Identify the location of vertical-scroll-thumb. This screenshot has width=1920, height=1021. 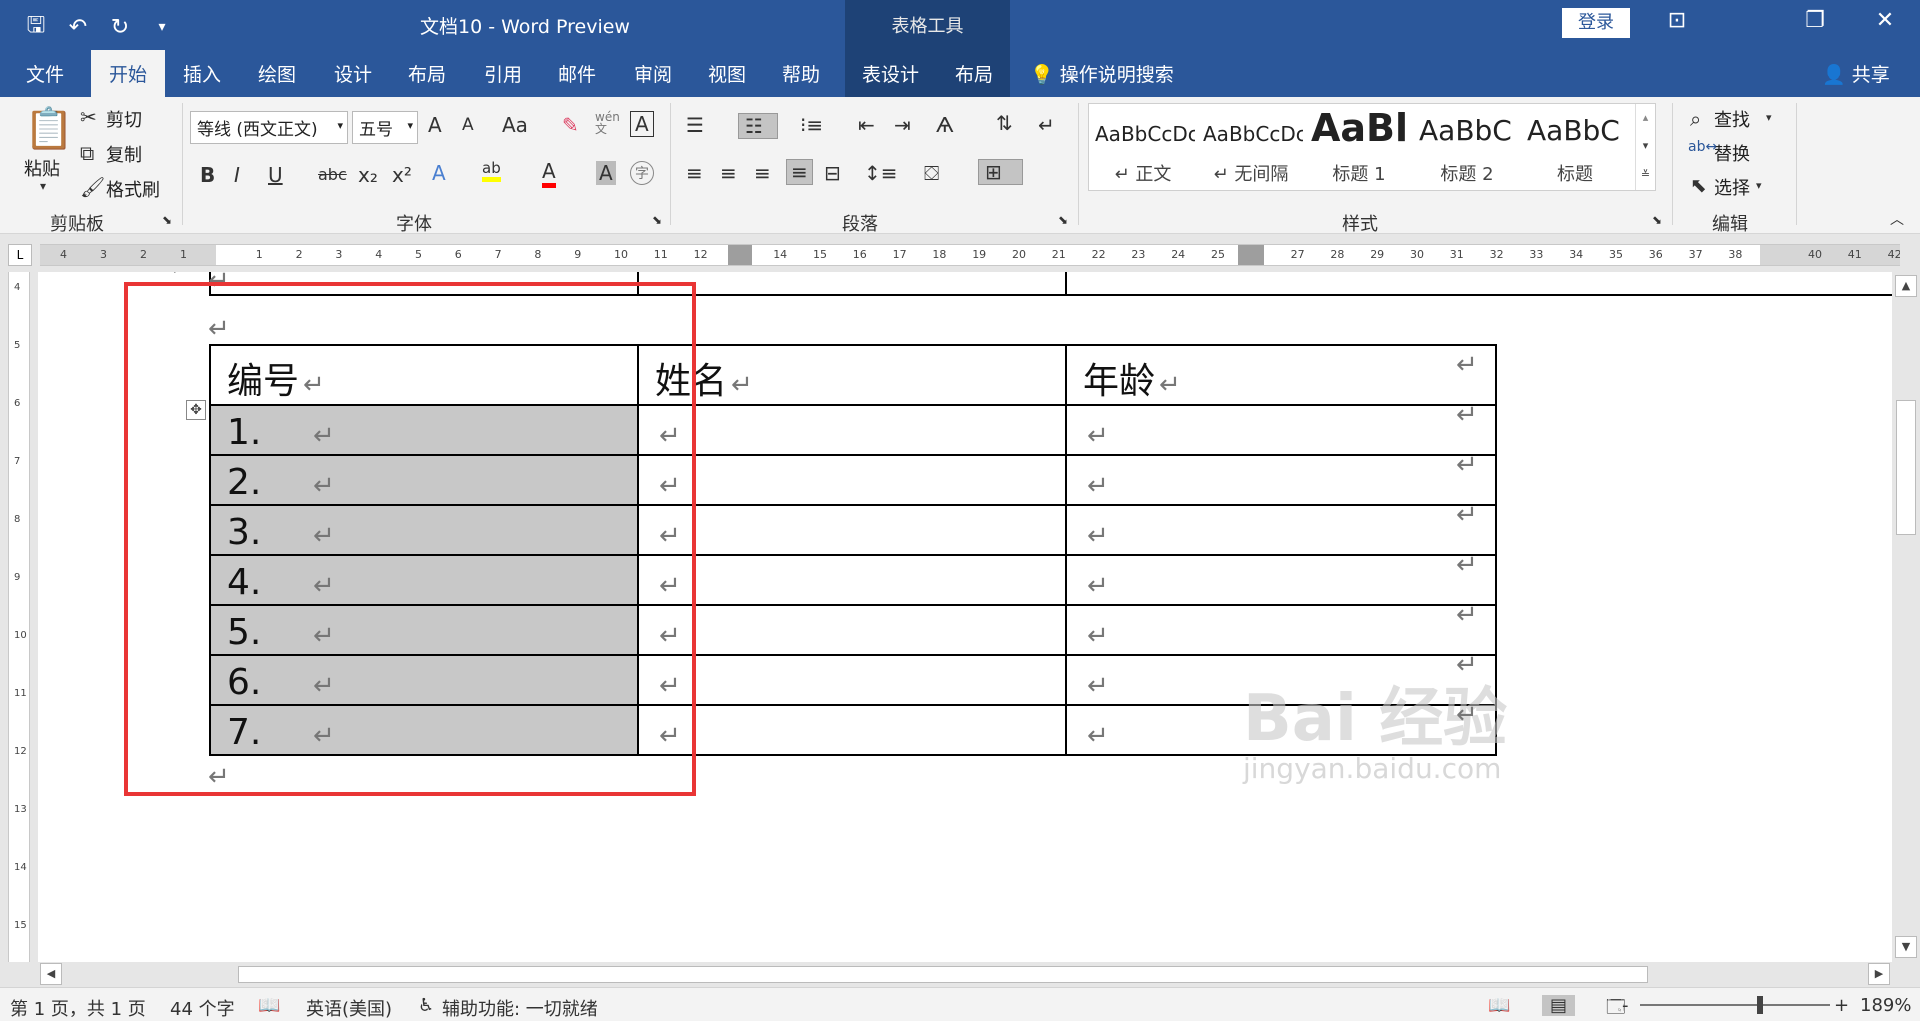
(1906, 467).